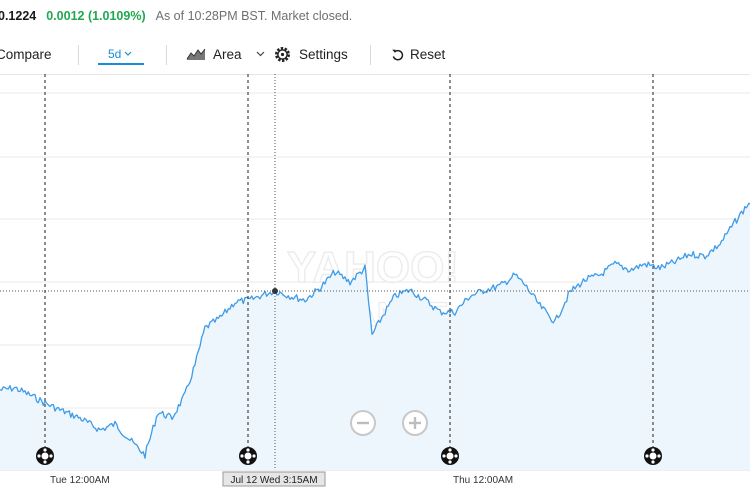  Describe the element at coordinates (483, 480) in the screenshot. I see `x-axis-label: Thu 12:00AM` at that location.